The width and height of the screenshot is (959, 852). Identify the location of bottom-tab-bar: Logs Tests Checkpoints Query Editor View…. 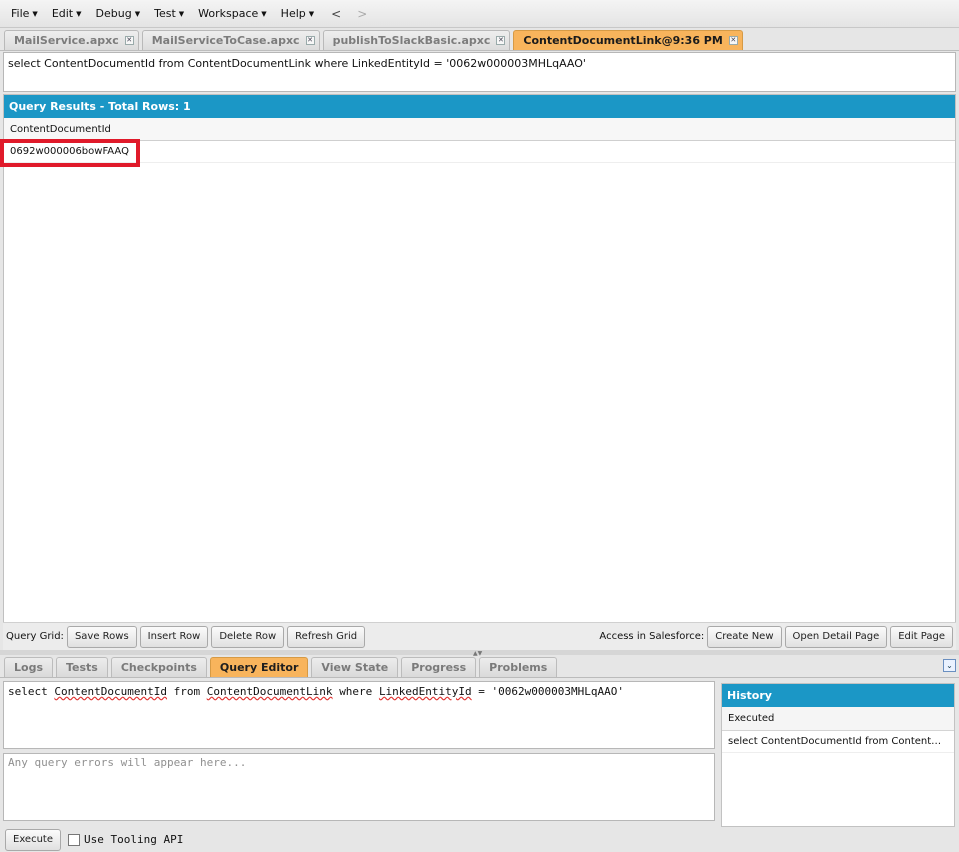
(479, 667).